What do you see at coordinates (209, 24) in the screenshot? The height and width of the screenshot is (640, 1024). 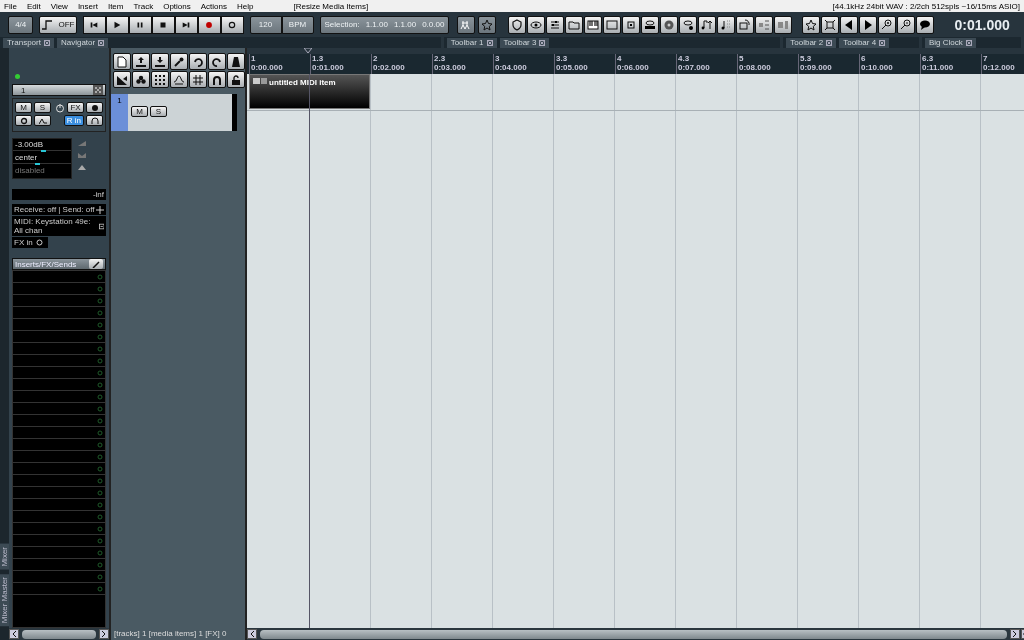 I see `record-button` at bounding box center [209, 24].